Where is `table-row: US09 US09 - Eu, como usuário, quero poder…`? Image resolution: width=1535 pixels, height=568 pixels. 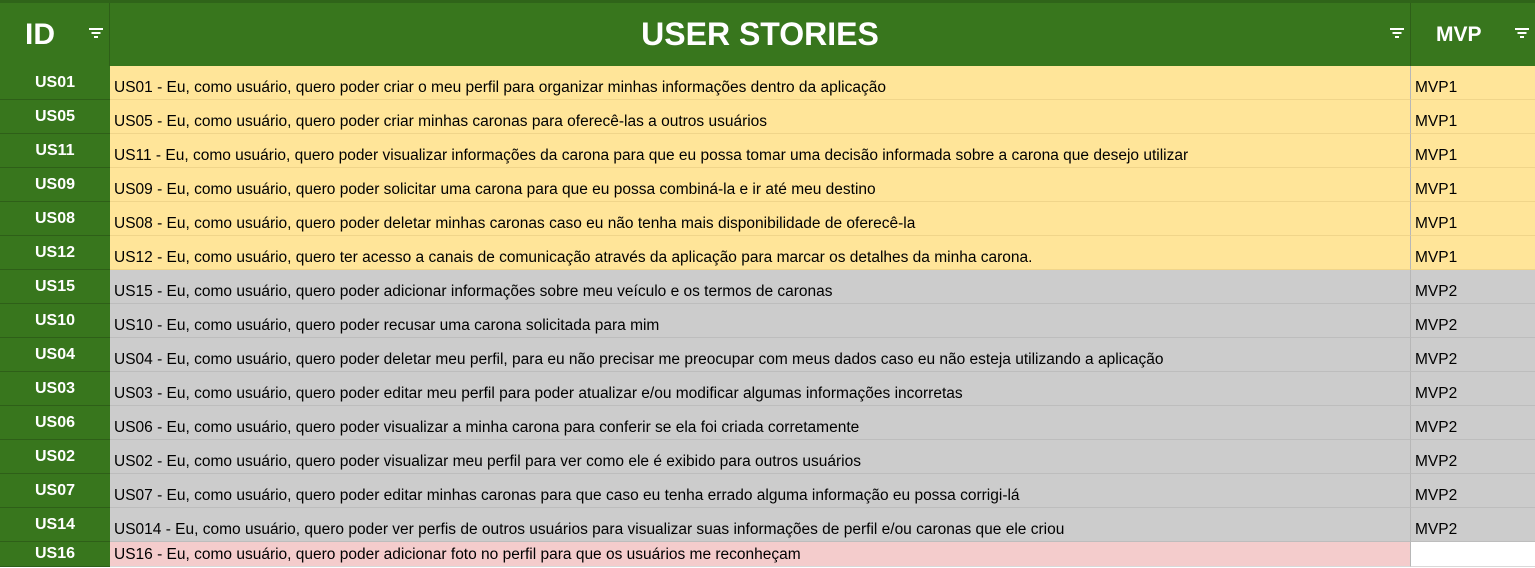
table-row: US09 US09 - Eu, como usuário, quero poder… is located at coordinates (767, 185).